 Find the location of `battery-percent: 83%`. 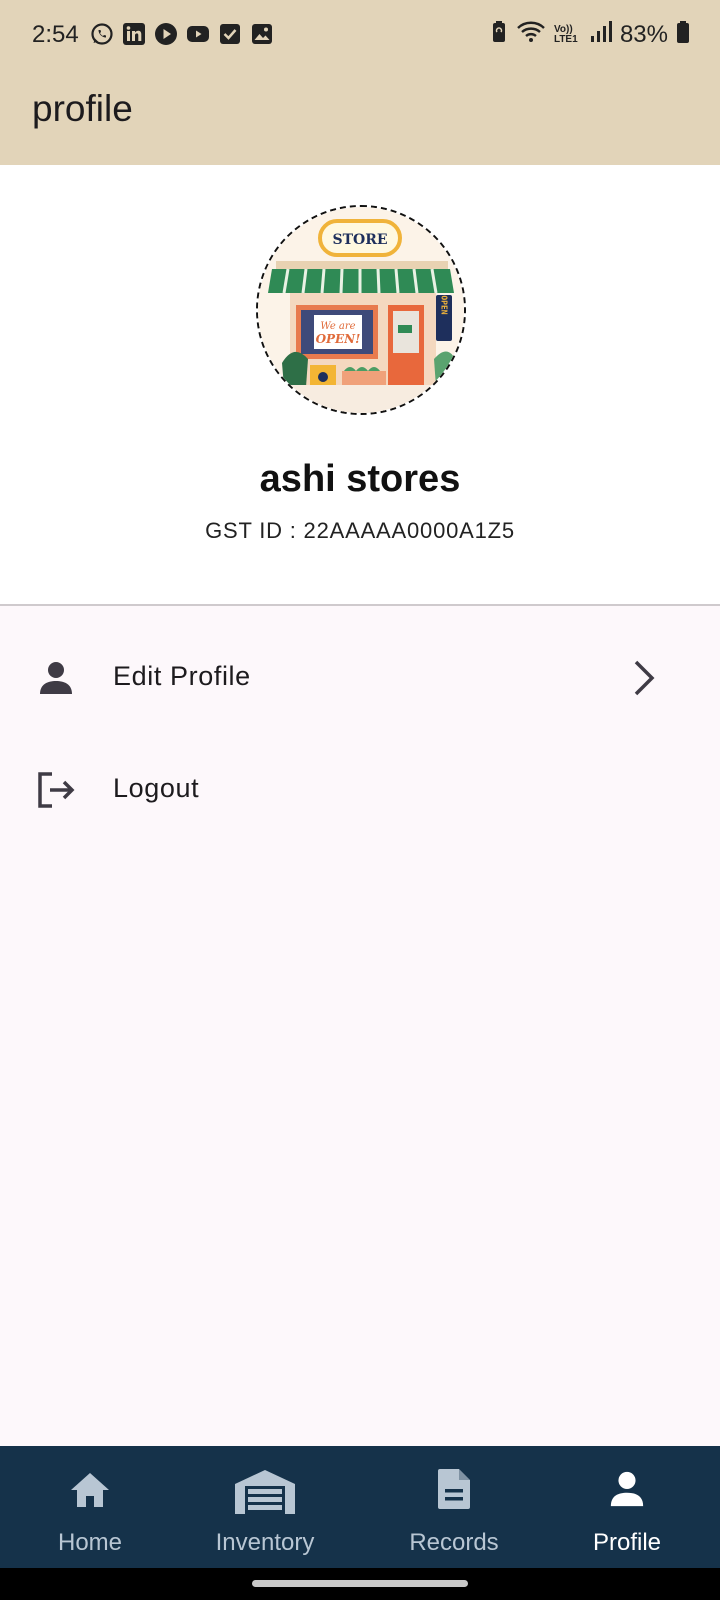

battery-percent: 83% is located at coordinates (643, 34).